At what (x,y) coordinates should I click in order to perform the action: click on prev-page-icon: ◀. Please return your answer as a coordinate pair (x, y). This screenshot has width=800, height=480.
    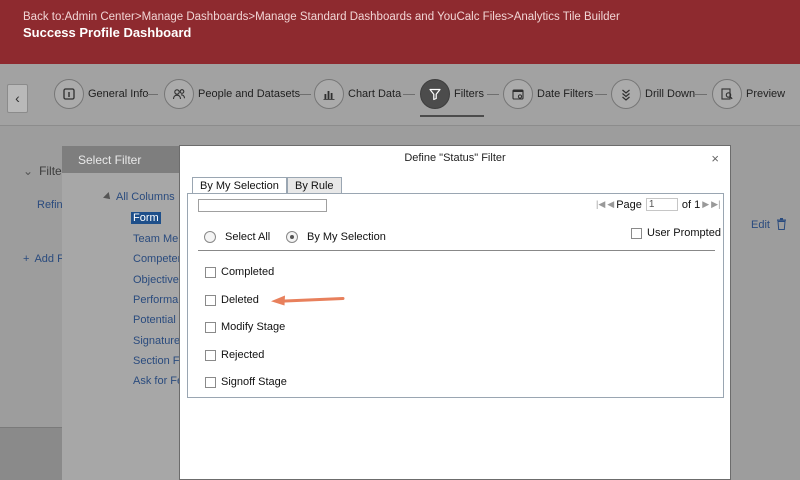
    Looking at the image, I should click on (610, 204).